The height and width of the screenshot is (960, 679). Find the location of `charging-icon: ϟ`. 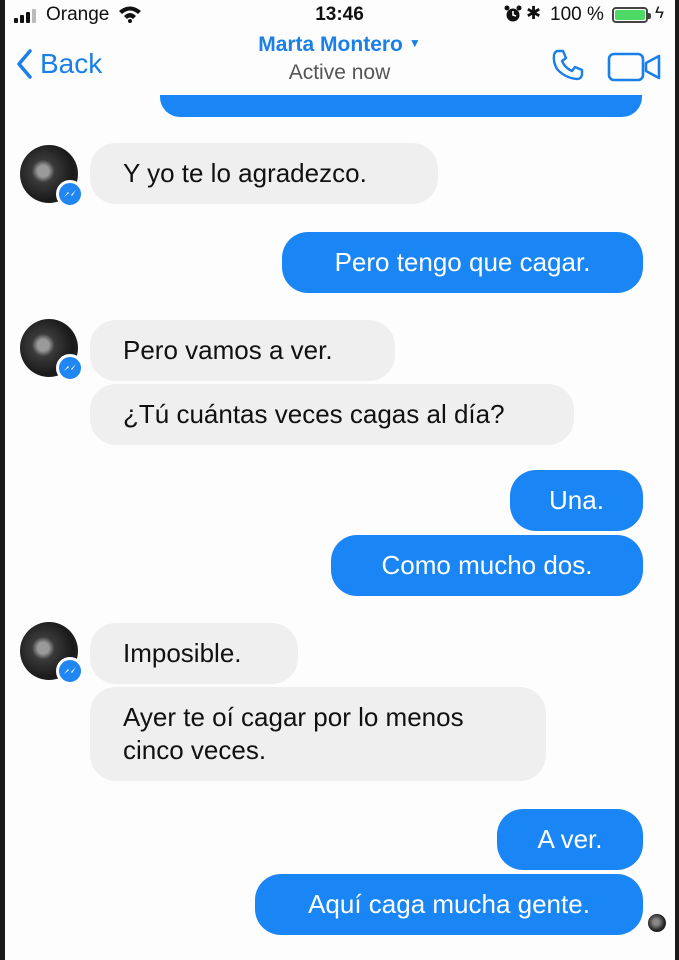

charging-icon: ϟ is located at coordinates (659, 12).